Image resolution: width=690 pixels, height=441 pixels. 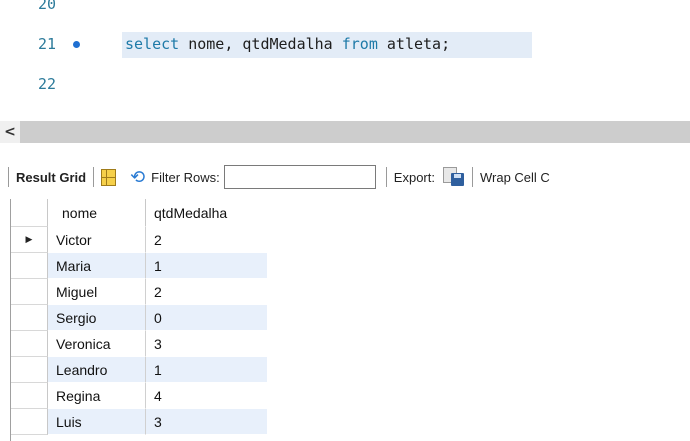 What do you see at coordinates (76, 44) in the screenshot?
I see `statement-dot-icon` at bounding box center [76, 44].